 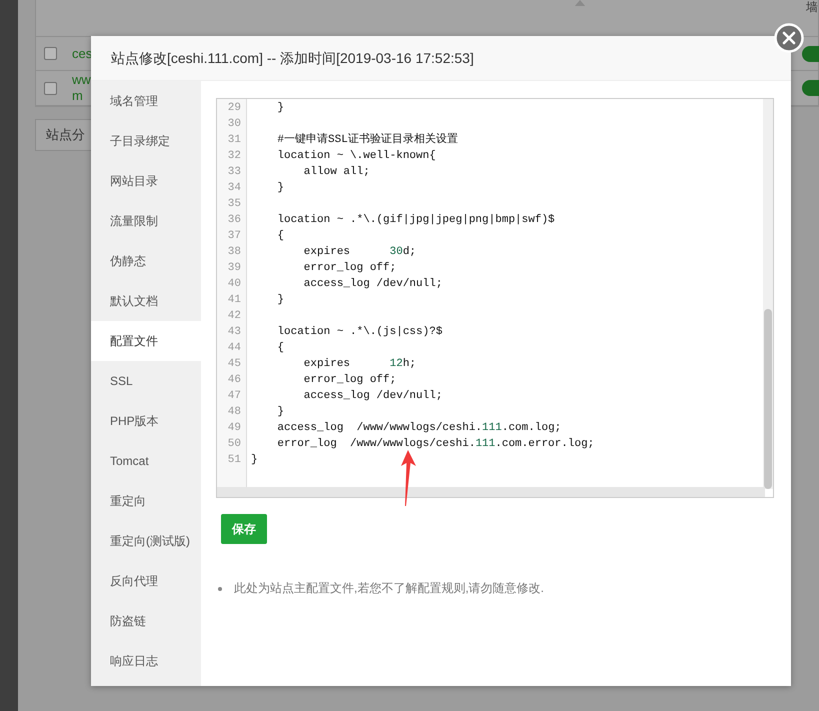 I want to click on line-number: 50, so click(x=234, y=444).